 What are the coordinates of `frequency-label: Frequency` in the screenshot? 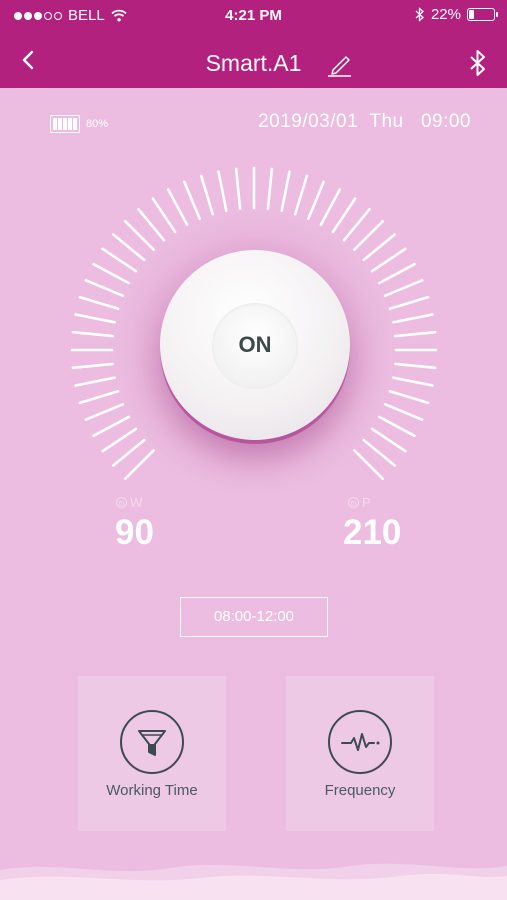 It's located at (360, 790).